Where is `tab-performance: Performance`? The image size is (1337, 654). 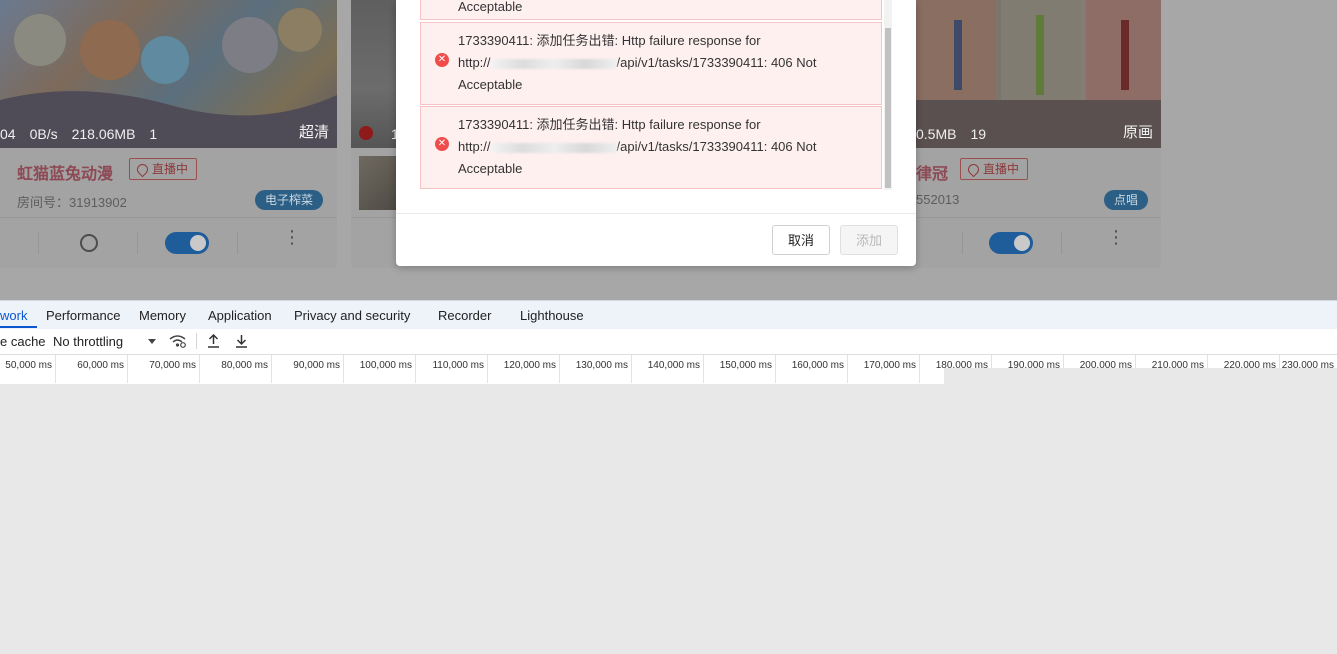 tab-performance: Performance is located at coordinates (83, 315).